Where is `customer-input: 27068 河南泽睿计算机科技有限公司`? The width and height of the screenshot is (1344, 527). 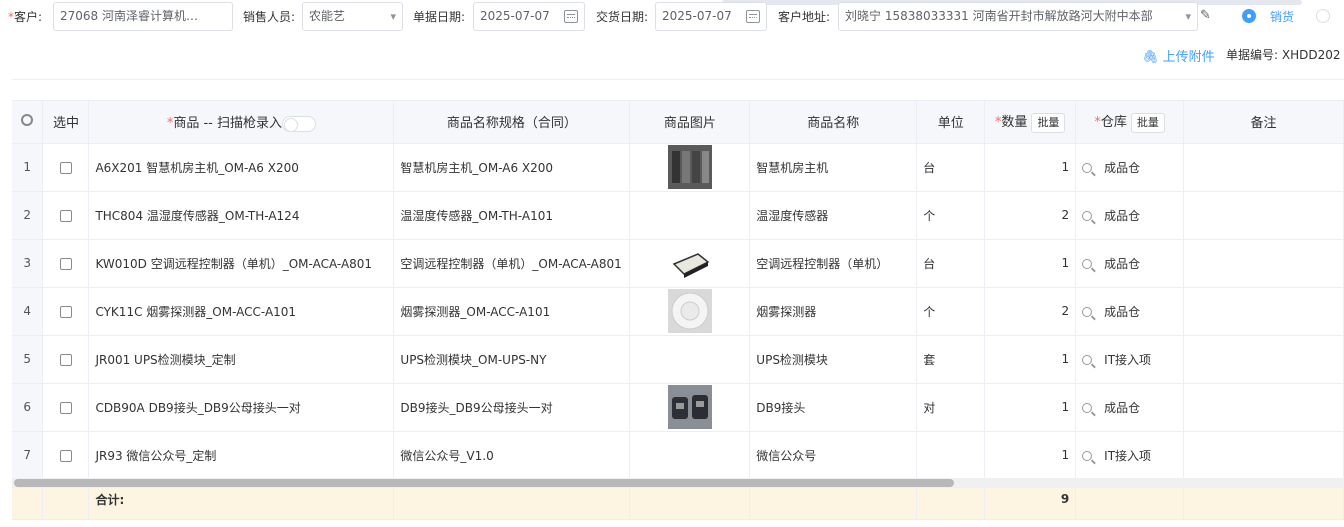 customer-input: 27068 河南泽睿计算机科技有限公司 is located at coordinates (143, 16).